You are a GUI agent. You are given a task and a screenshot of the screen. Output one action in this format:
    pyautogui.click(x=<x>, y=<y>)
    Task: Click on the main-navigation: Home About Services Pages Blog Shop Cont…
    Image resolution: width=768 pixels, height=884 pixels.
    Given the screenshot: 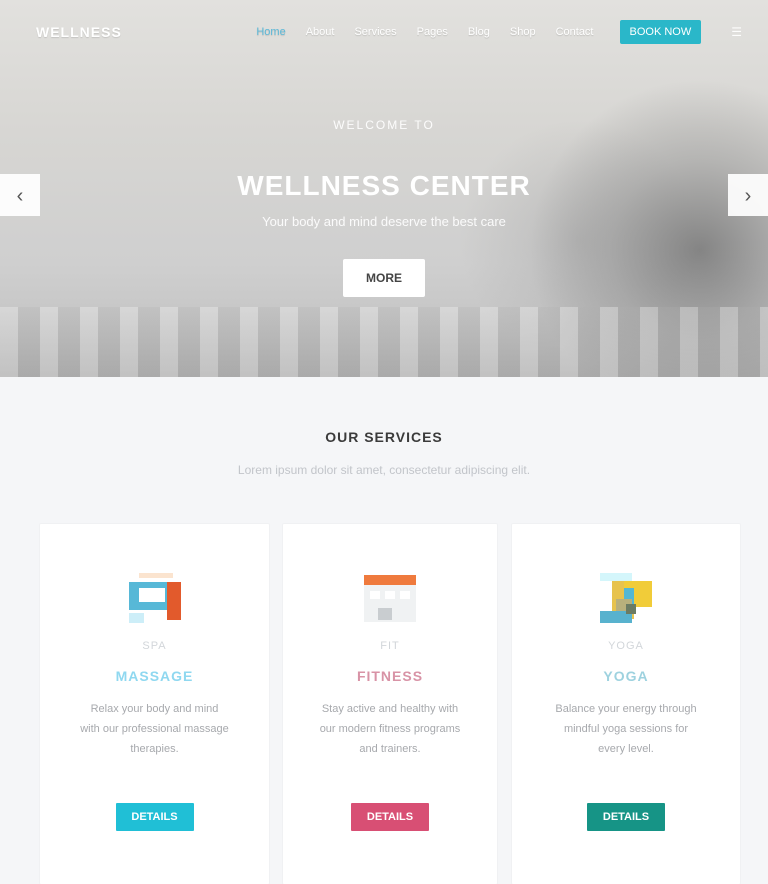 What is the action you would take?
    pyautogui.click(x=499, y=32)
    